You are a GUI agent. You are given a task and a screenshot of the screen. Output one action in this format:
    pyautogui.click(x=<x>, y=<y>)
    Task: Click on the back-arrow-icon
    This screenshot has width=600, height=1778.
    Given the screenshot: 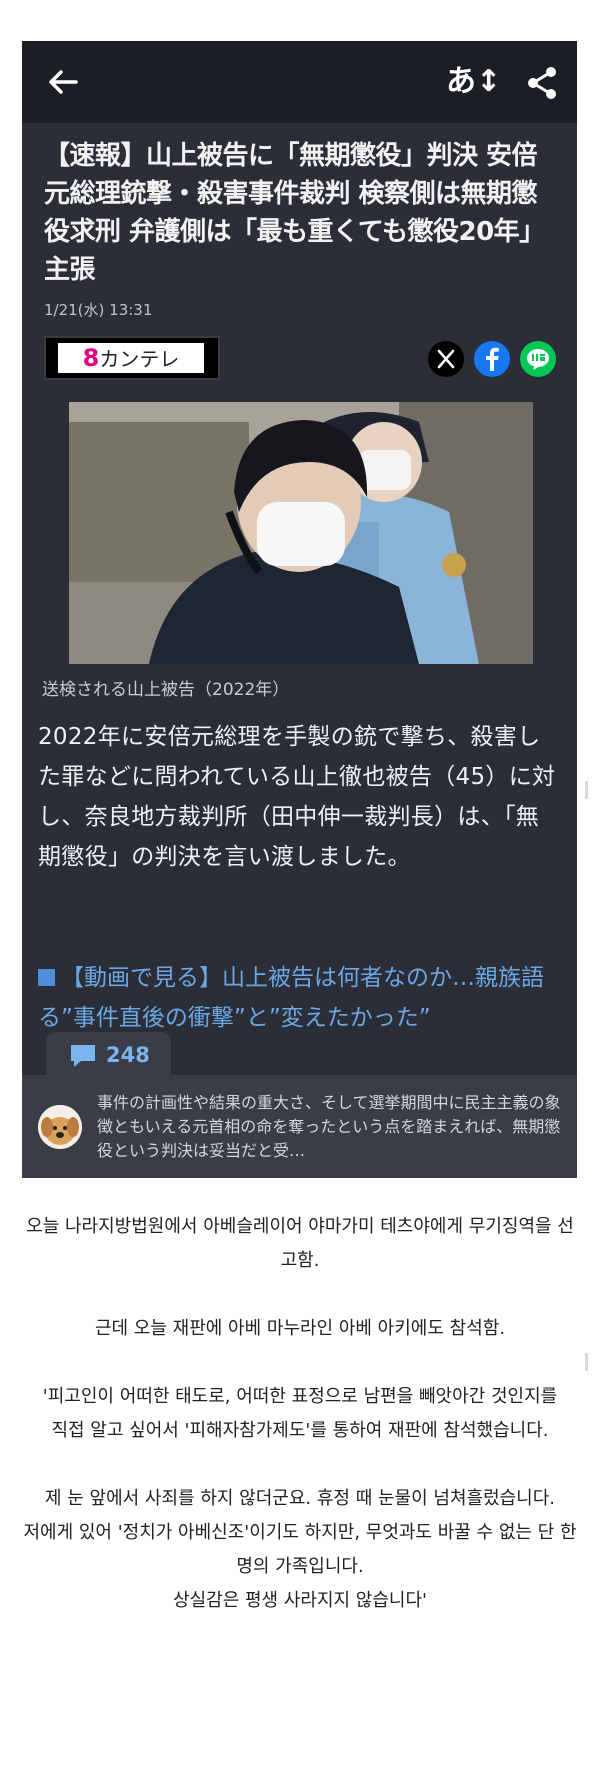 What is the action you would take?
    pyautogui.click(x=63, y=82)
    